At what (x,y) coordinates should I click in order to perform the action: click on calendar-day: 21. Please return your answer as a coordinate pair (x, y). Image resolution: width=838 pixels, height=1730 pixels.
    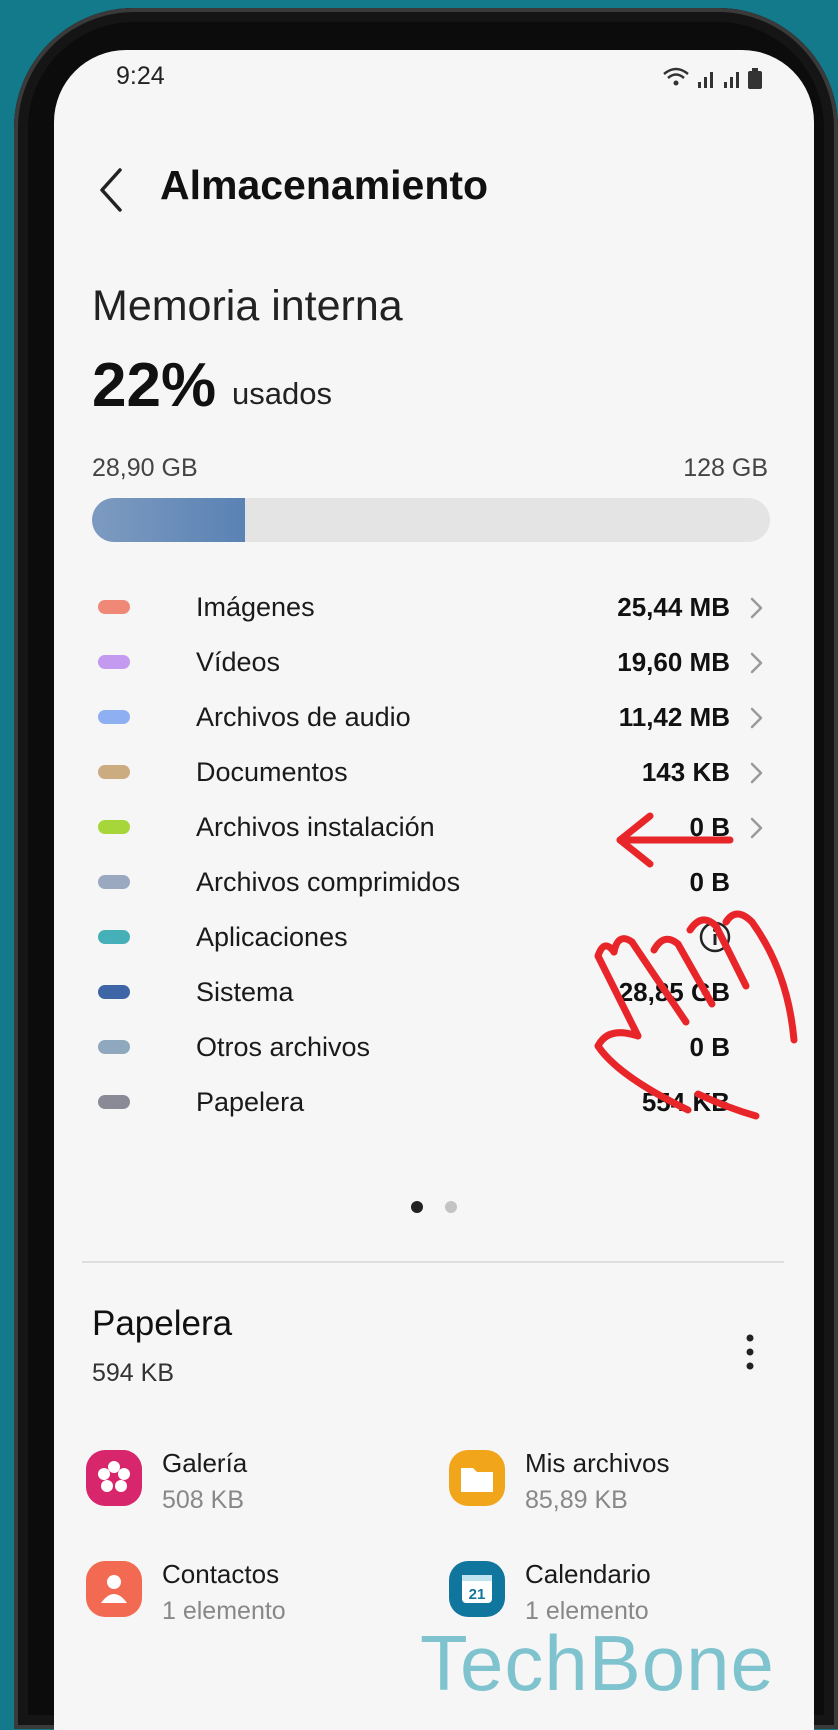
    Looking at the image, I should click on (477, 1594).